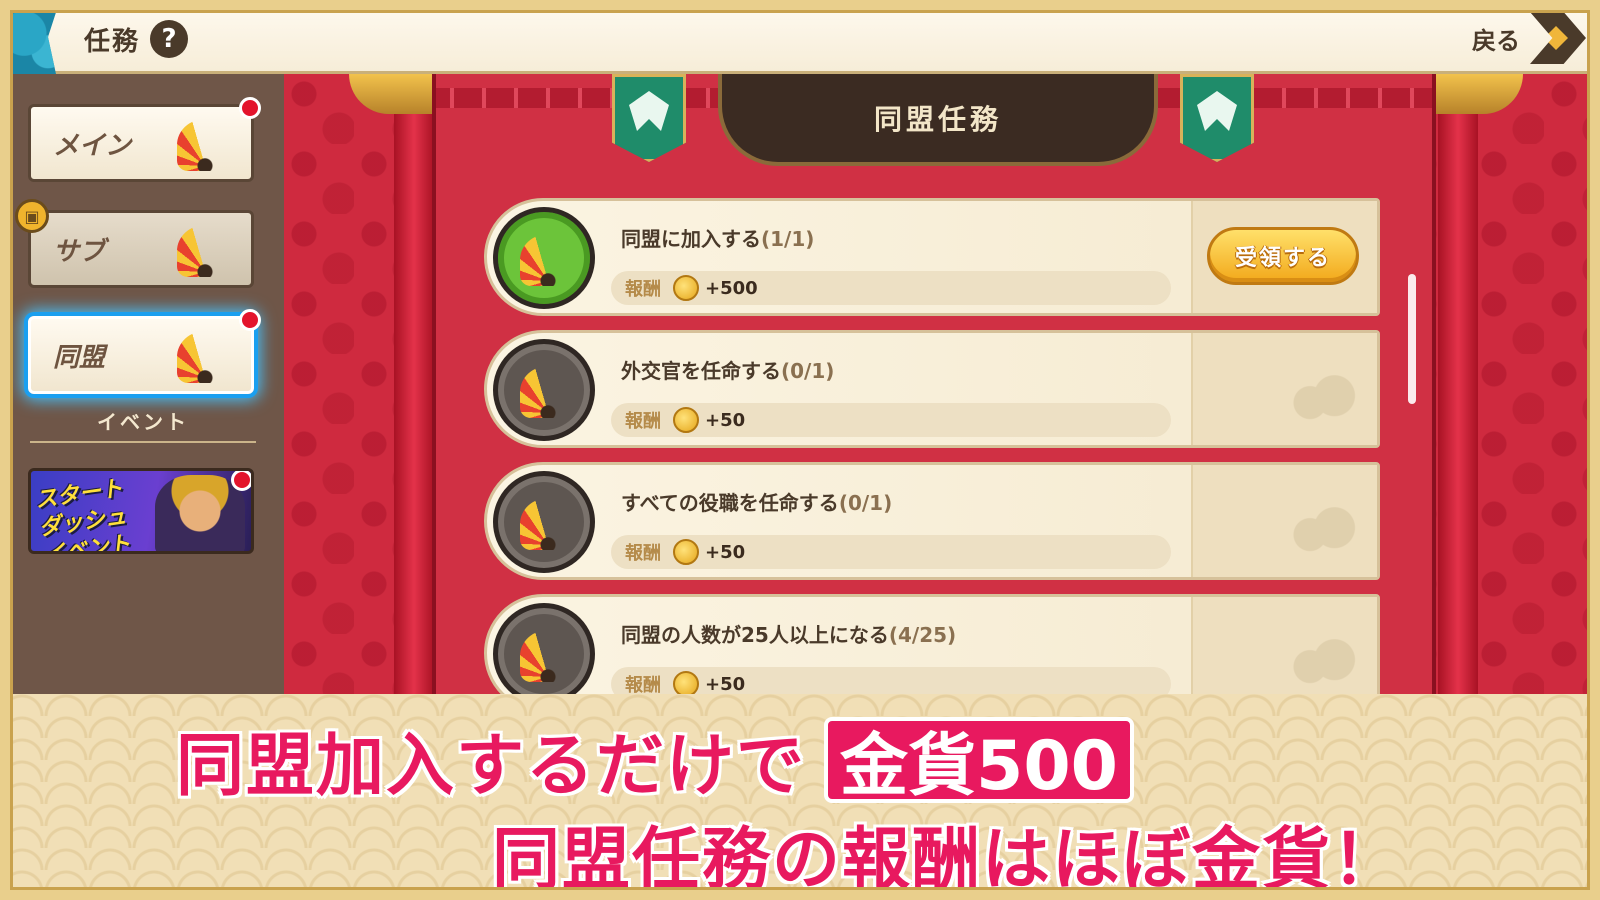 The width and height of the screenshot is (1600, 900). What do you see at coordinates (1558, 38) in the screenshot?
I see `back-arrow-icon` at bounding box center [1558, 38].